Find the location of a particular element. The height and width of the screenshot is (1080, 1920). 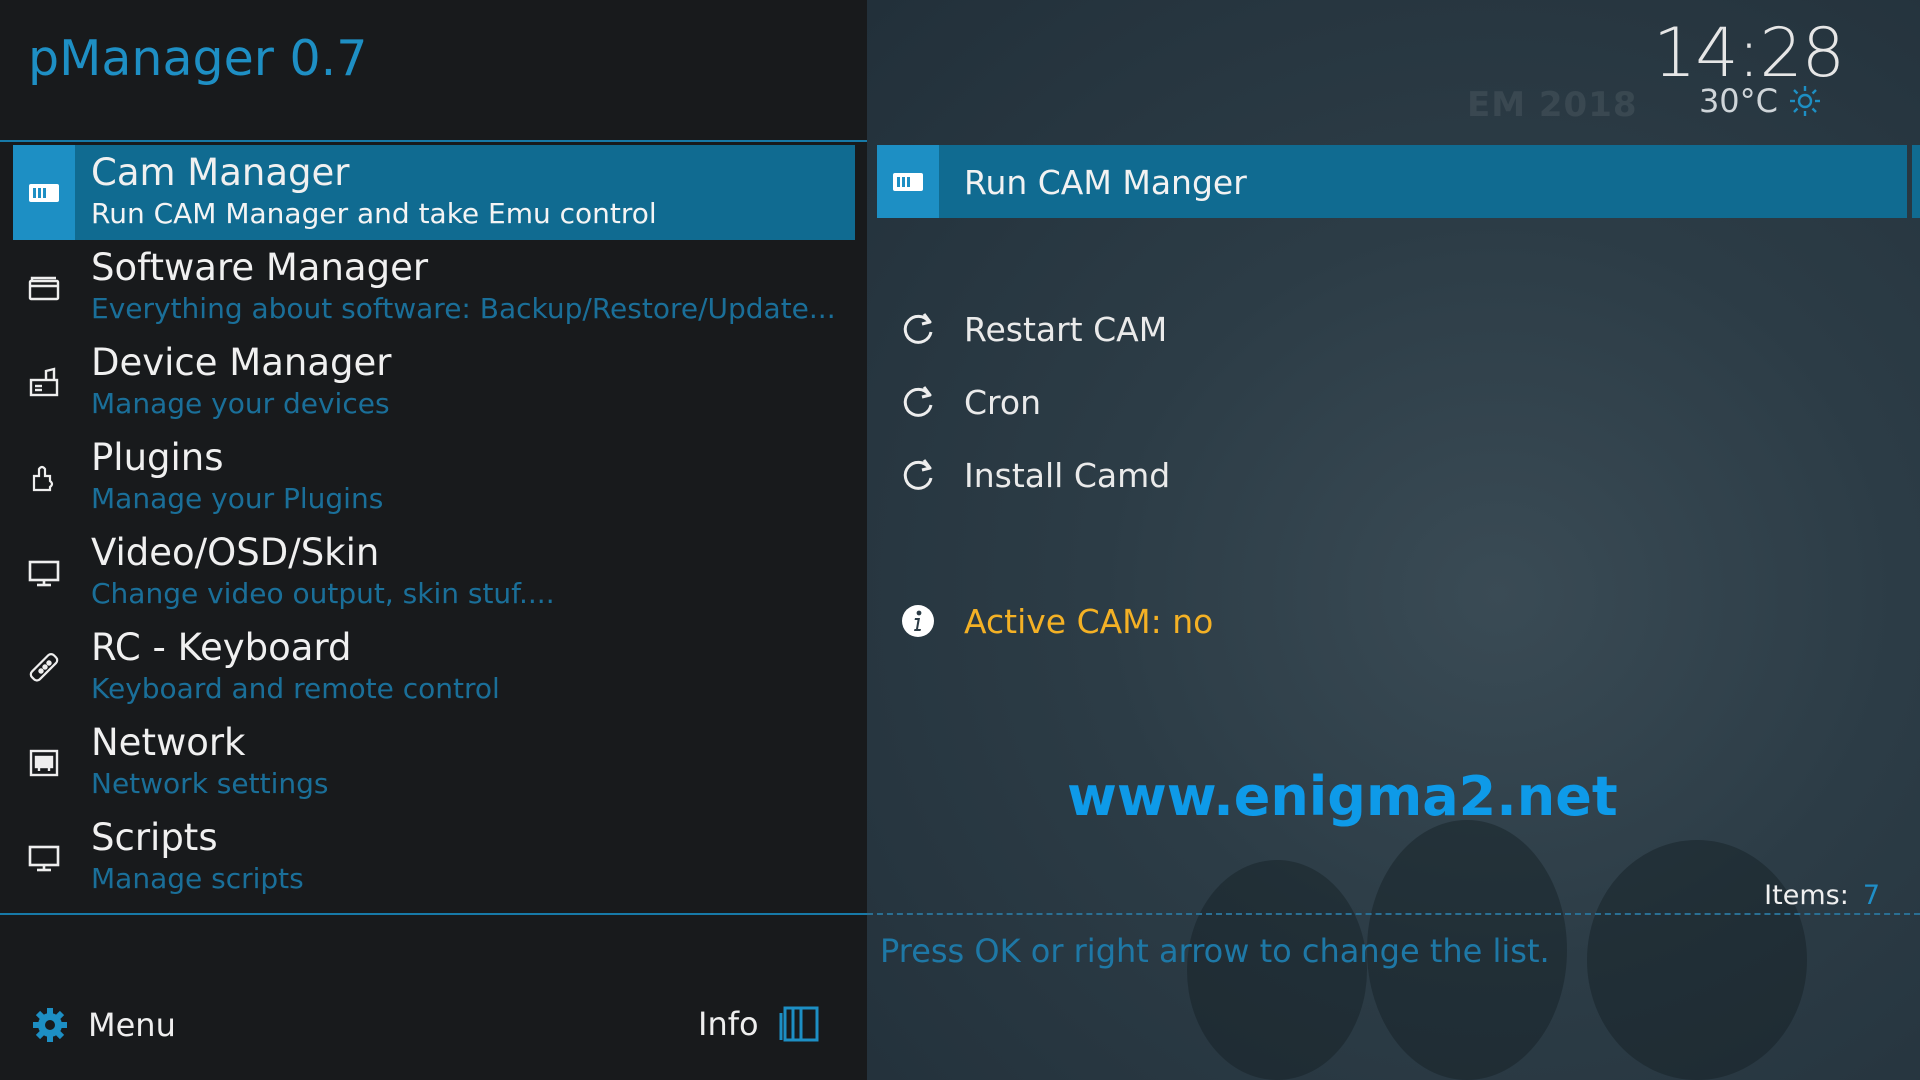

info-button: Info is located at coordinates (759, 1024).